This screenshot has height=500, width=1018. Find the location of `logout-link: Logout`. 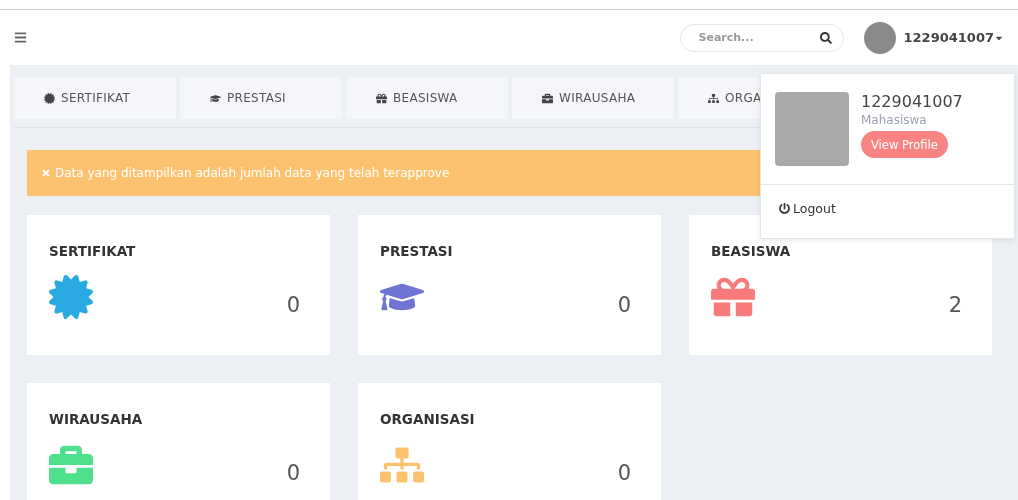

logout-link: Logout is located at coordinates (807, 208).